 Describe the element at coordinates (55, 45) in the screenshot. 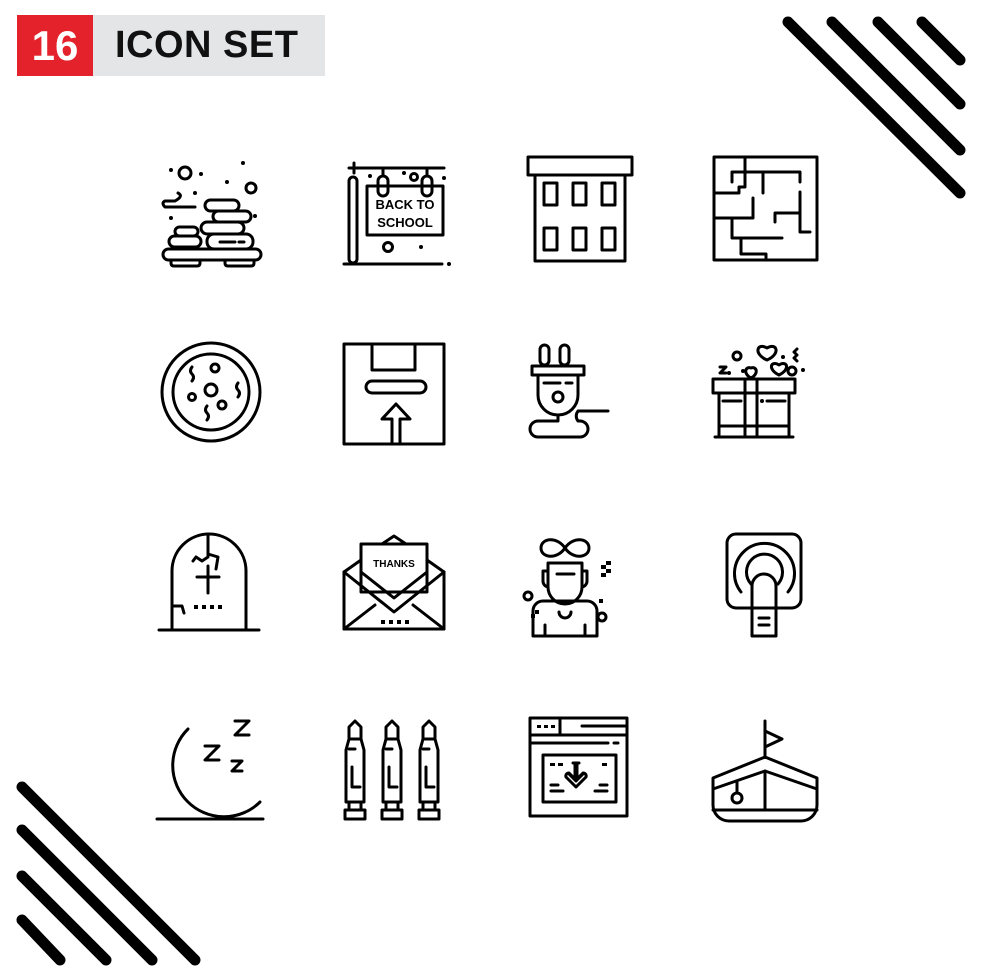

I see `icon-count-badge: 16` at that location.